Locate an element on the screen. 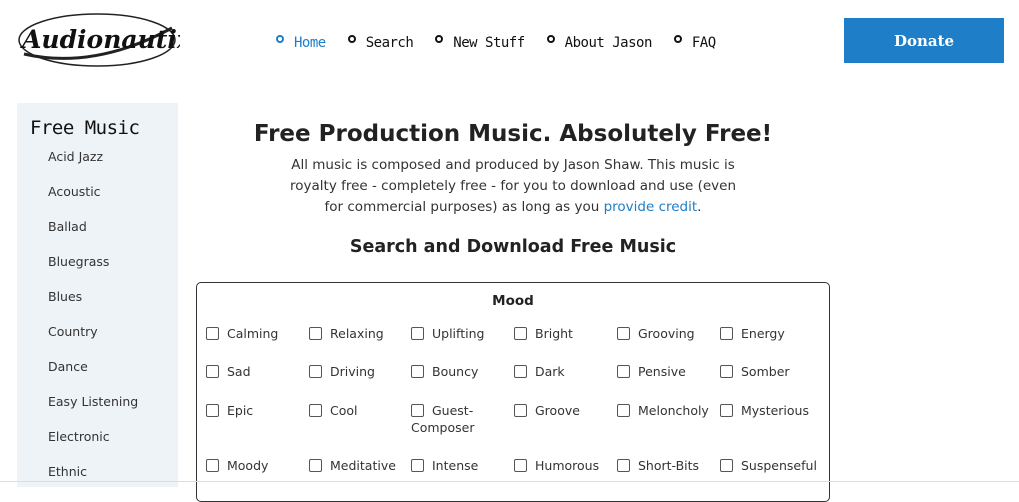 Image resolution: width=1019 pixels, height=502 pixels. page-title: Free Production Music. Absolutely Free! is located at coordinates (513, 134).